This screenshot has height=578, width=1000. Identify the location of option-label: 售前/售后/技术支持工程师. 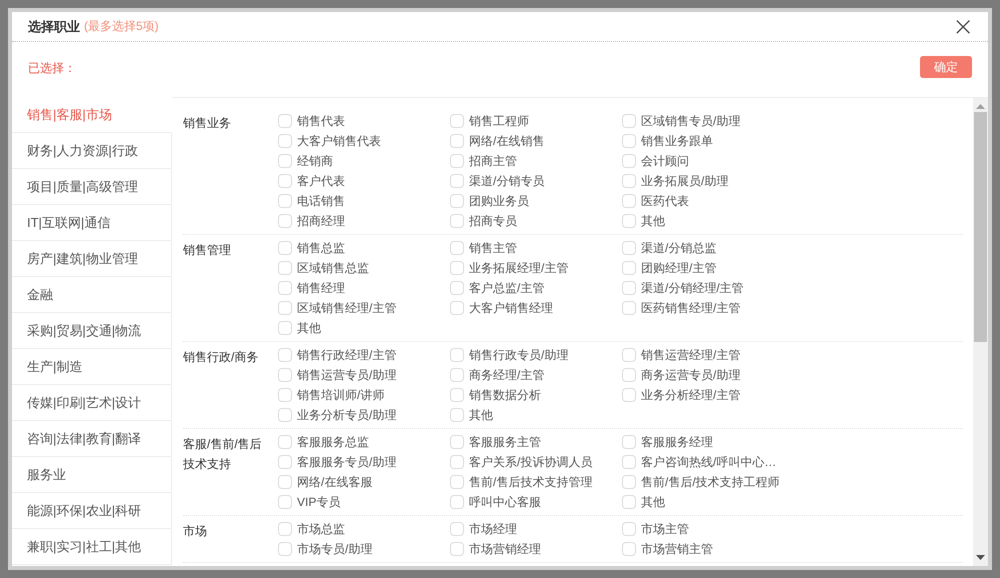
(710, 482).